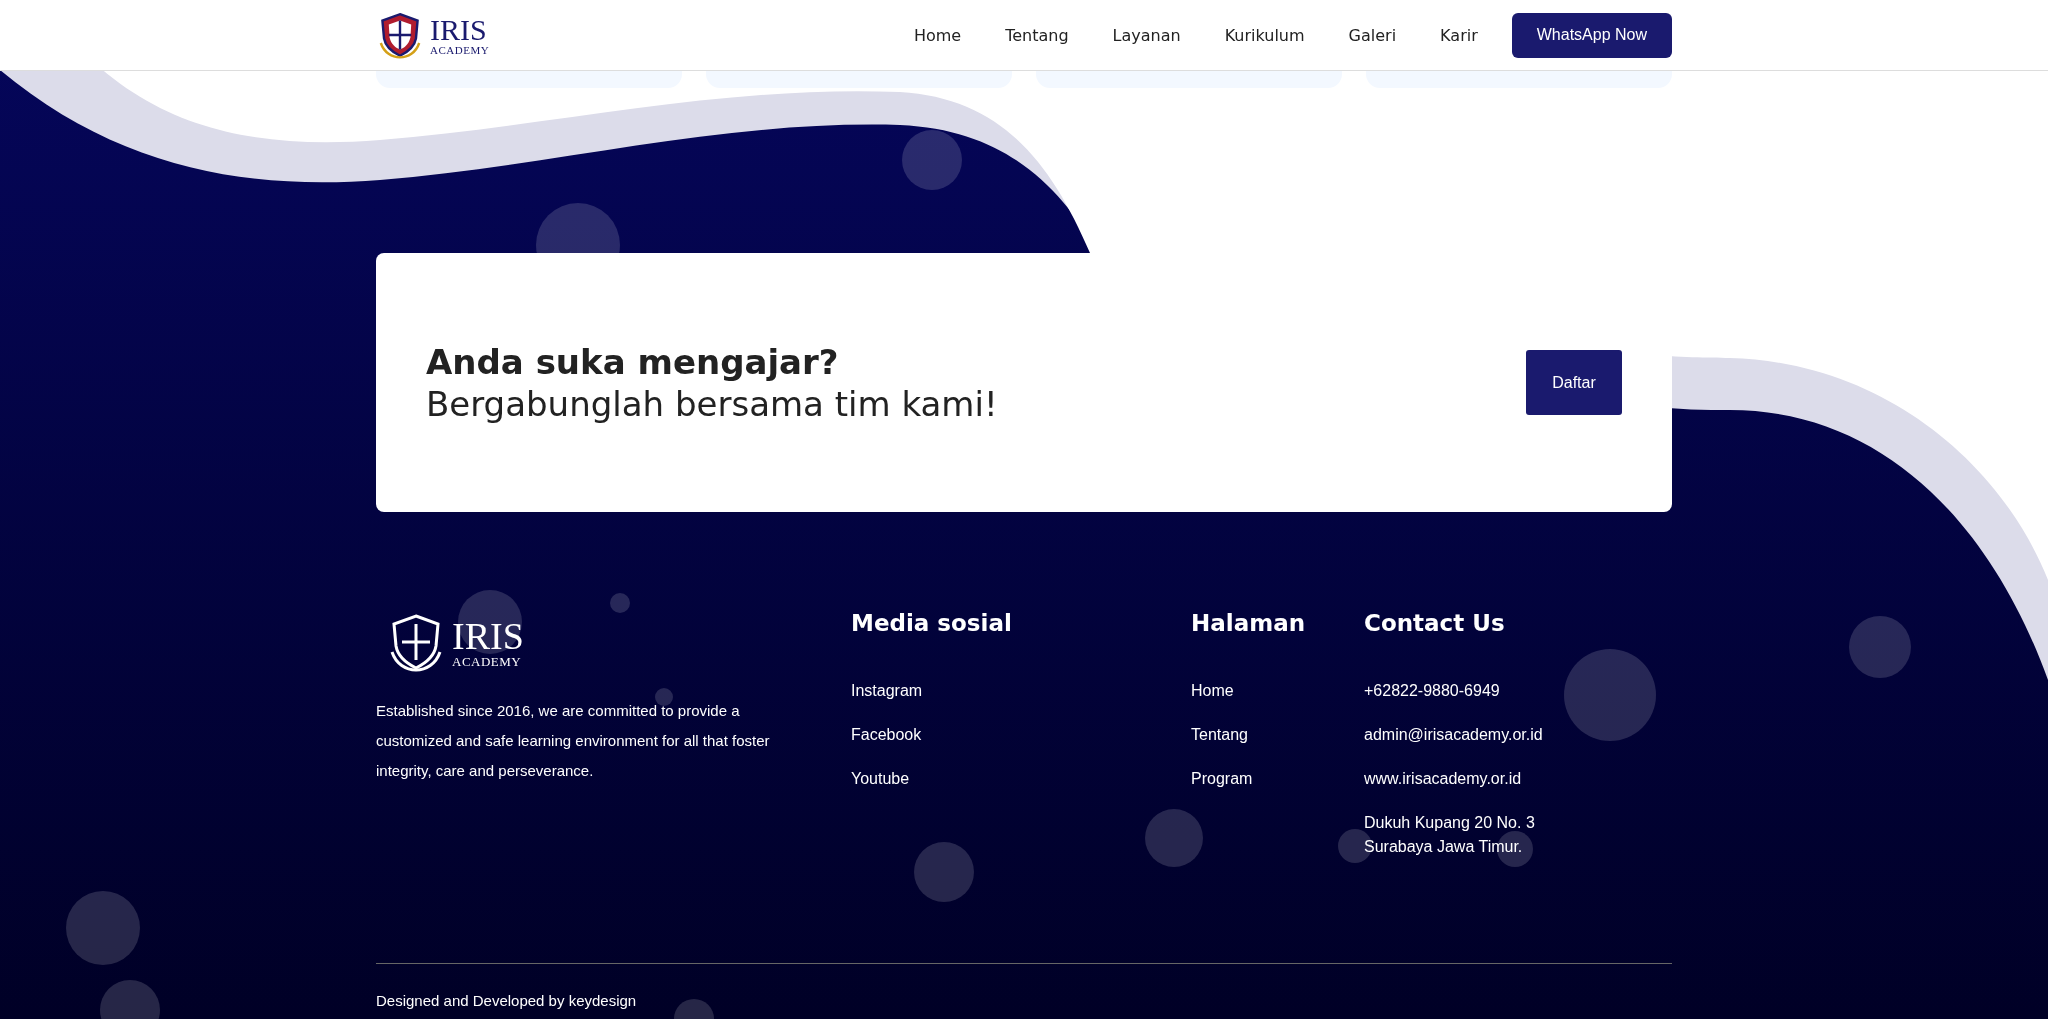  Describe the element at coordinates (1277, 735) in the screenshot. I see `footer-link: Tentang` at that location.